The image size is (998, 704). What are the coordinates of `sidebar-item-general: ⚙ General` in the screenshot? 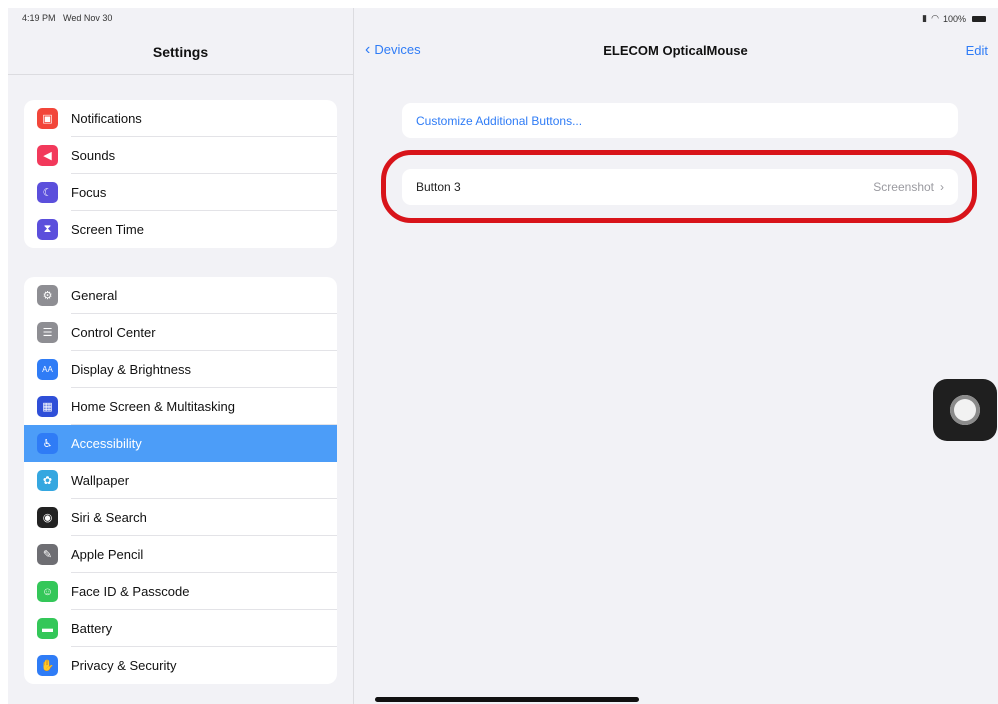 It's located at (180, 295).